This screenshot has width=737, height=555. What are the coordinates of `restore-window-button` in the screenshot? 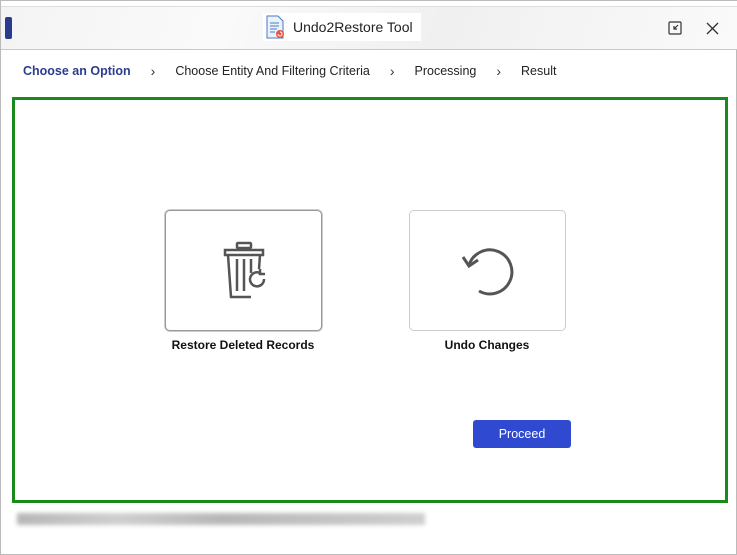 It's located at (675, 28).